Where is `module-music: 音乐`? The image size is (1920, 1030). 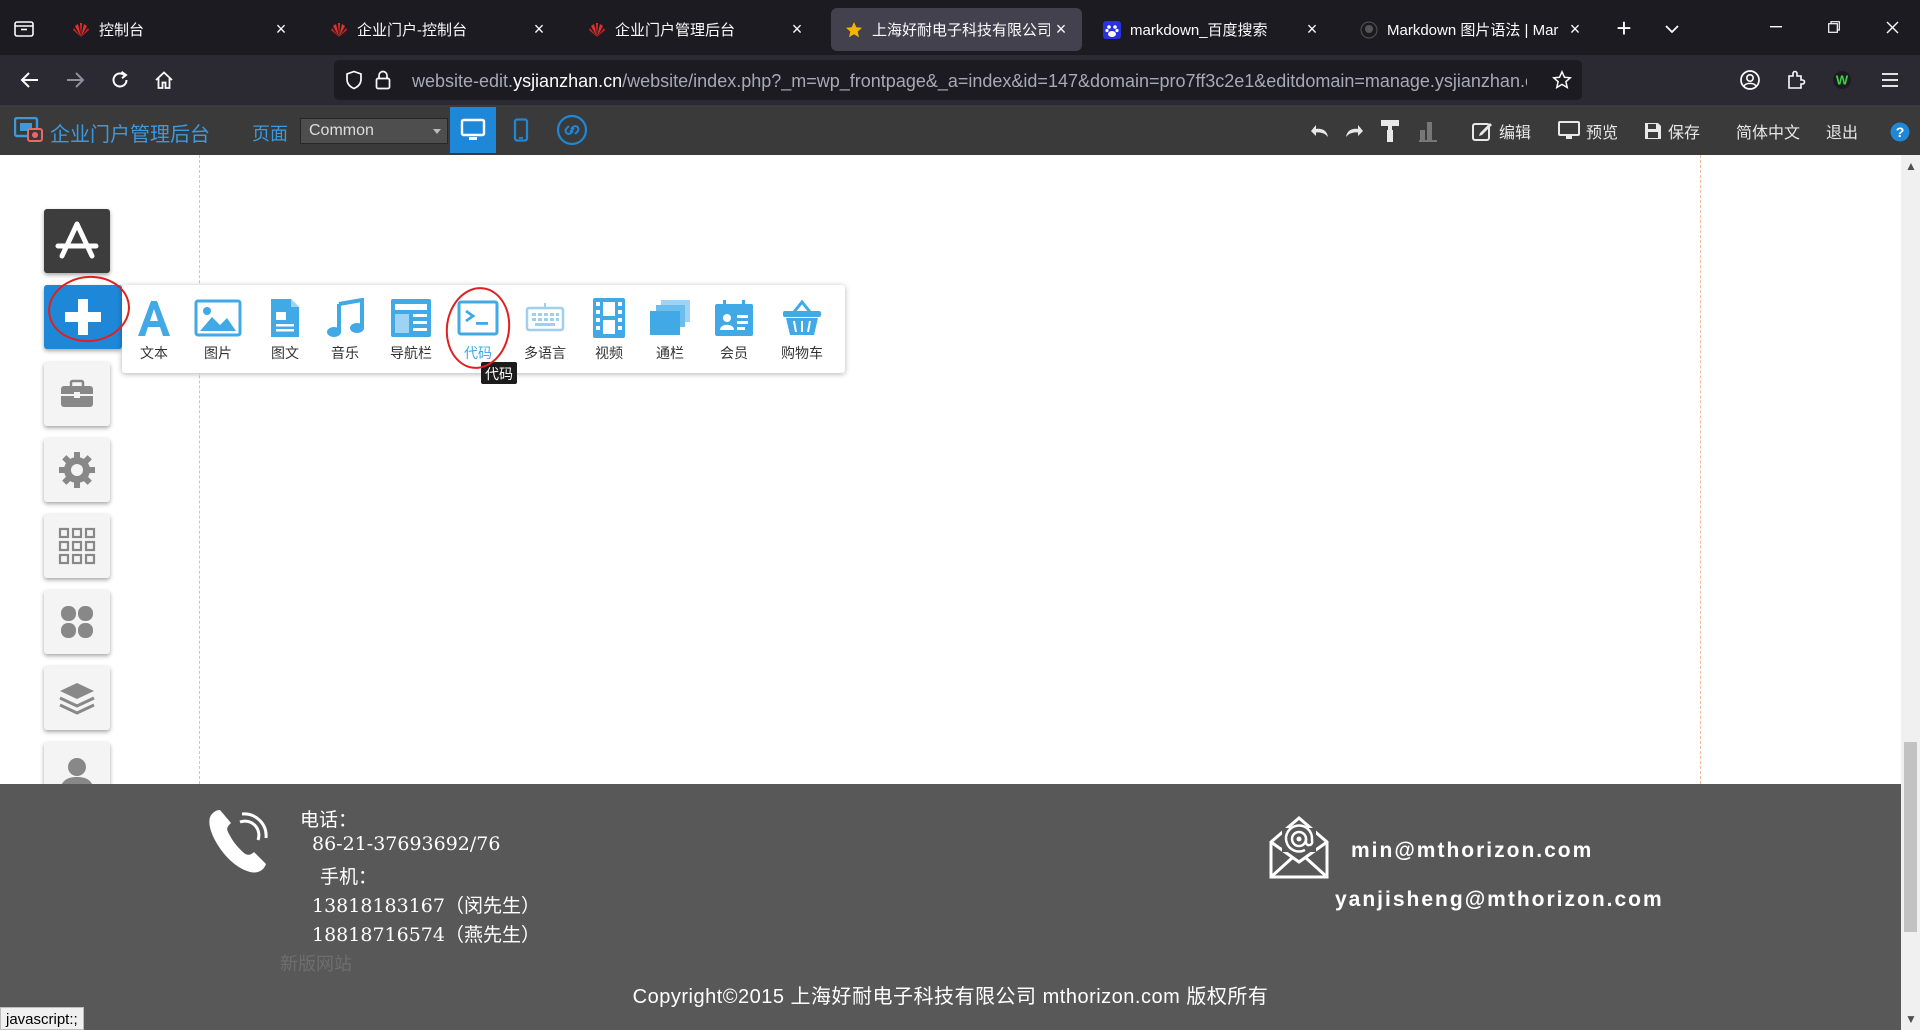 module-music: 音乐 is located at coordinates (345, 331).